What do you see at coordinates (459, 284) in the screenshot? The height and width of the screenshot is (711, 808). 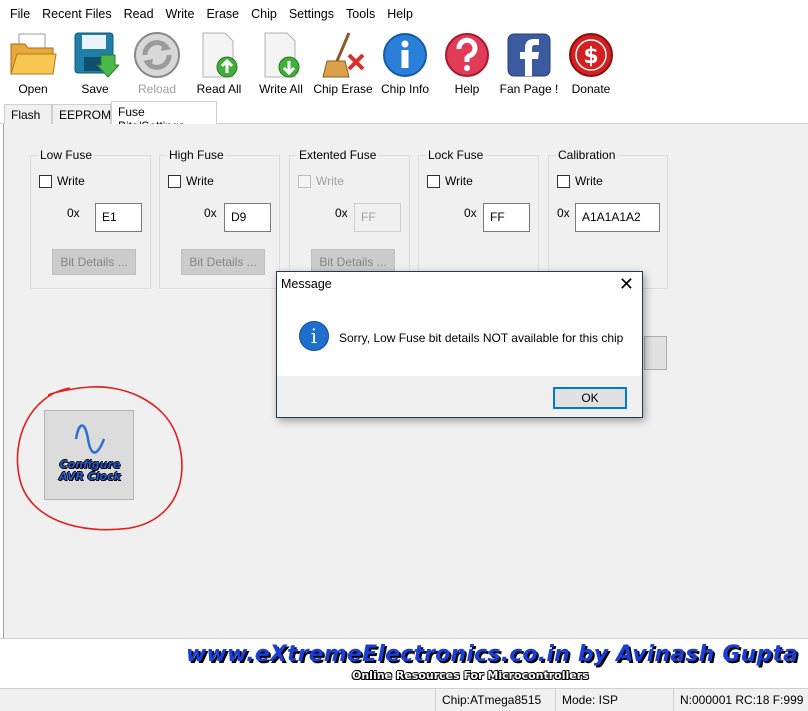 I see `dialog-title: Message` at bounding box center [459, 284].